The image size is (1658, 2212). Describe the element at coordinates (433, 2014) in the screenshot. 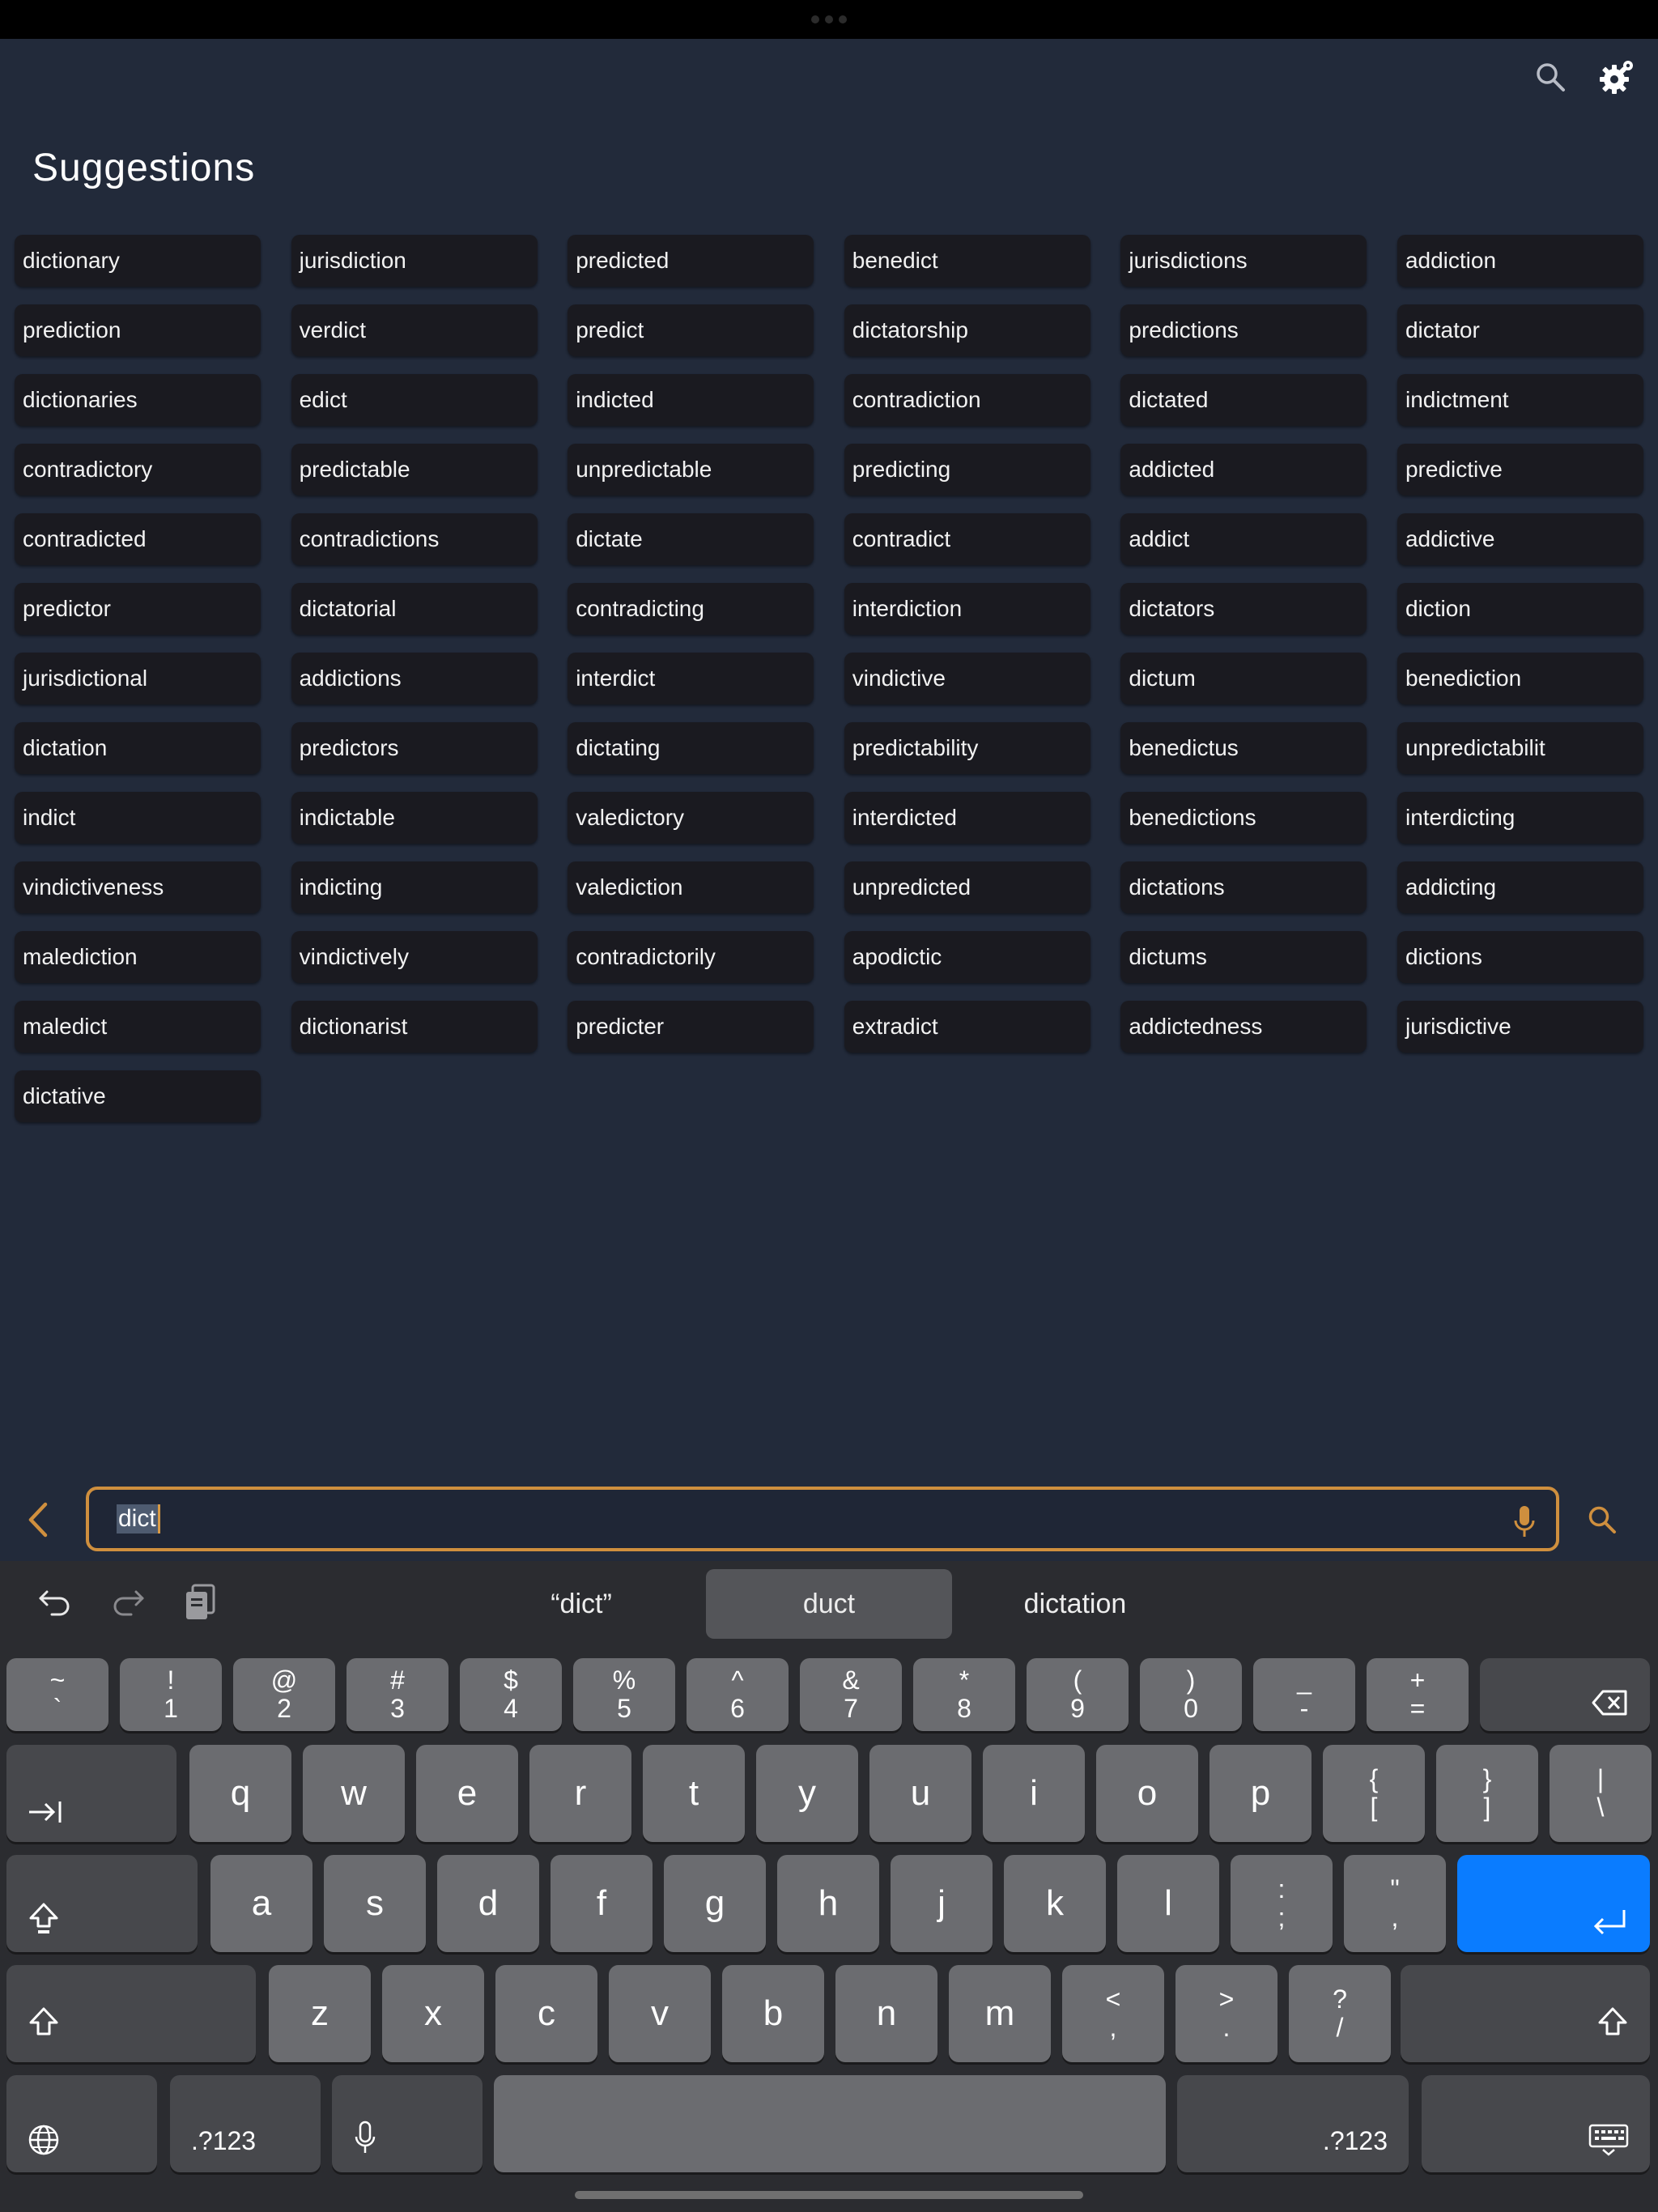

I see `letter-key-x: x` at that location.